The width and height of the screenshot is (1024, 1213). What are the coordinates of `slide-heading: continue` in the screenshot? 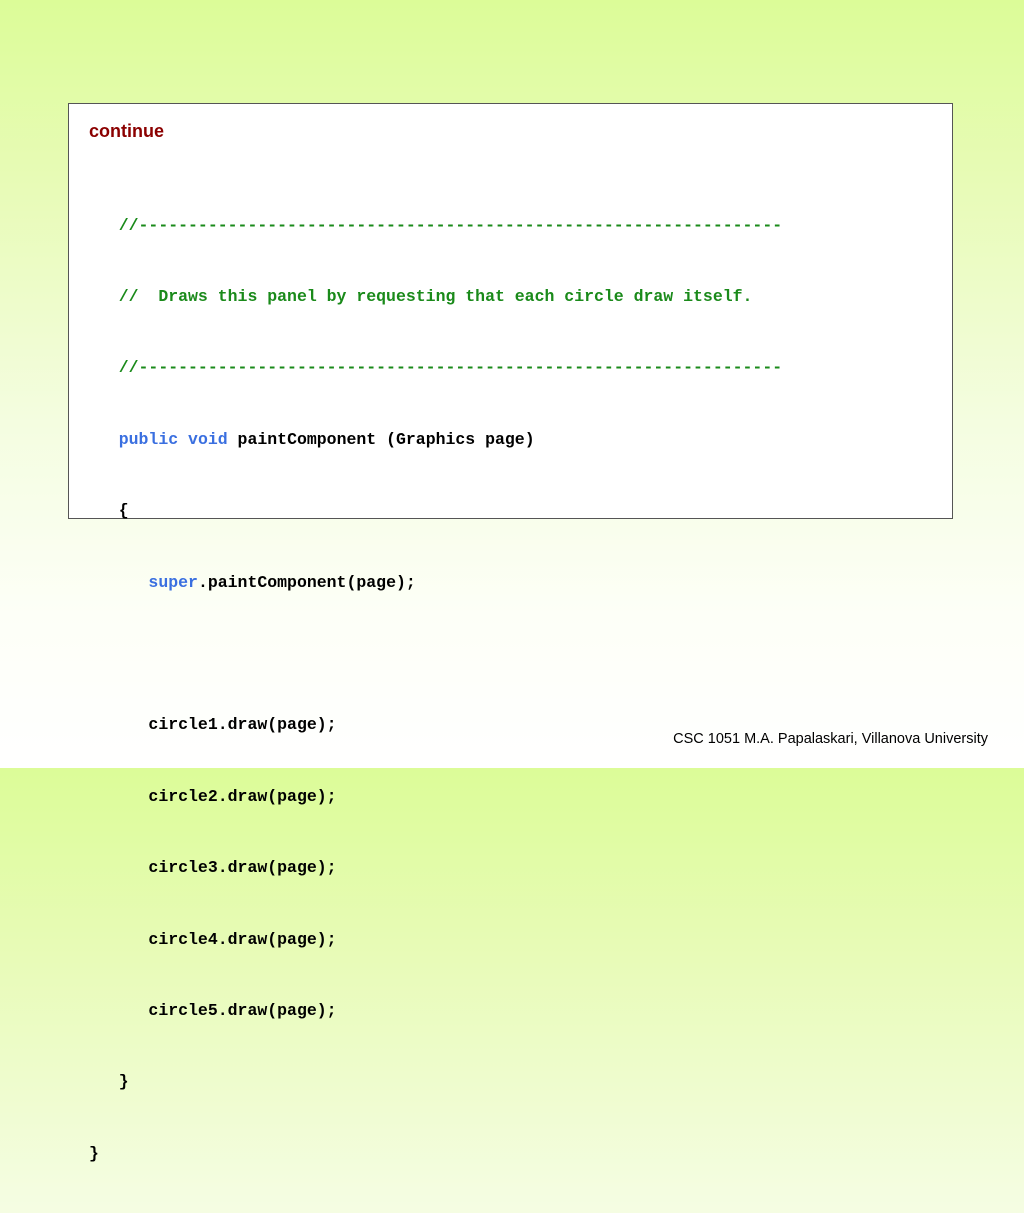 It's located at (126, 131).